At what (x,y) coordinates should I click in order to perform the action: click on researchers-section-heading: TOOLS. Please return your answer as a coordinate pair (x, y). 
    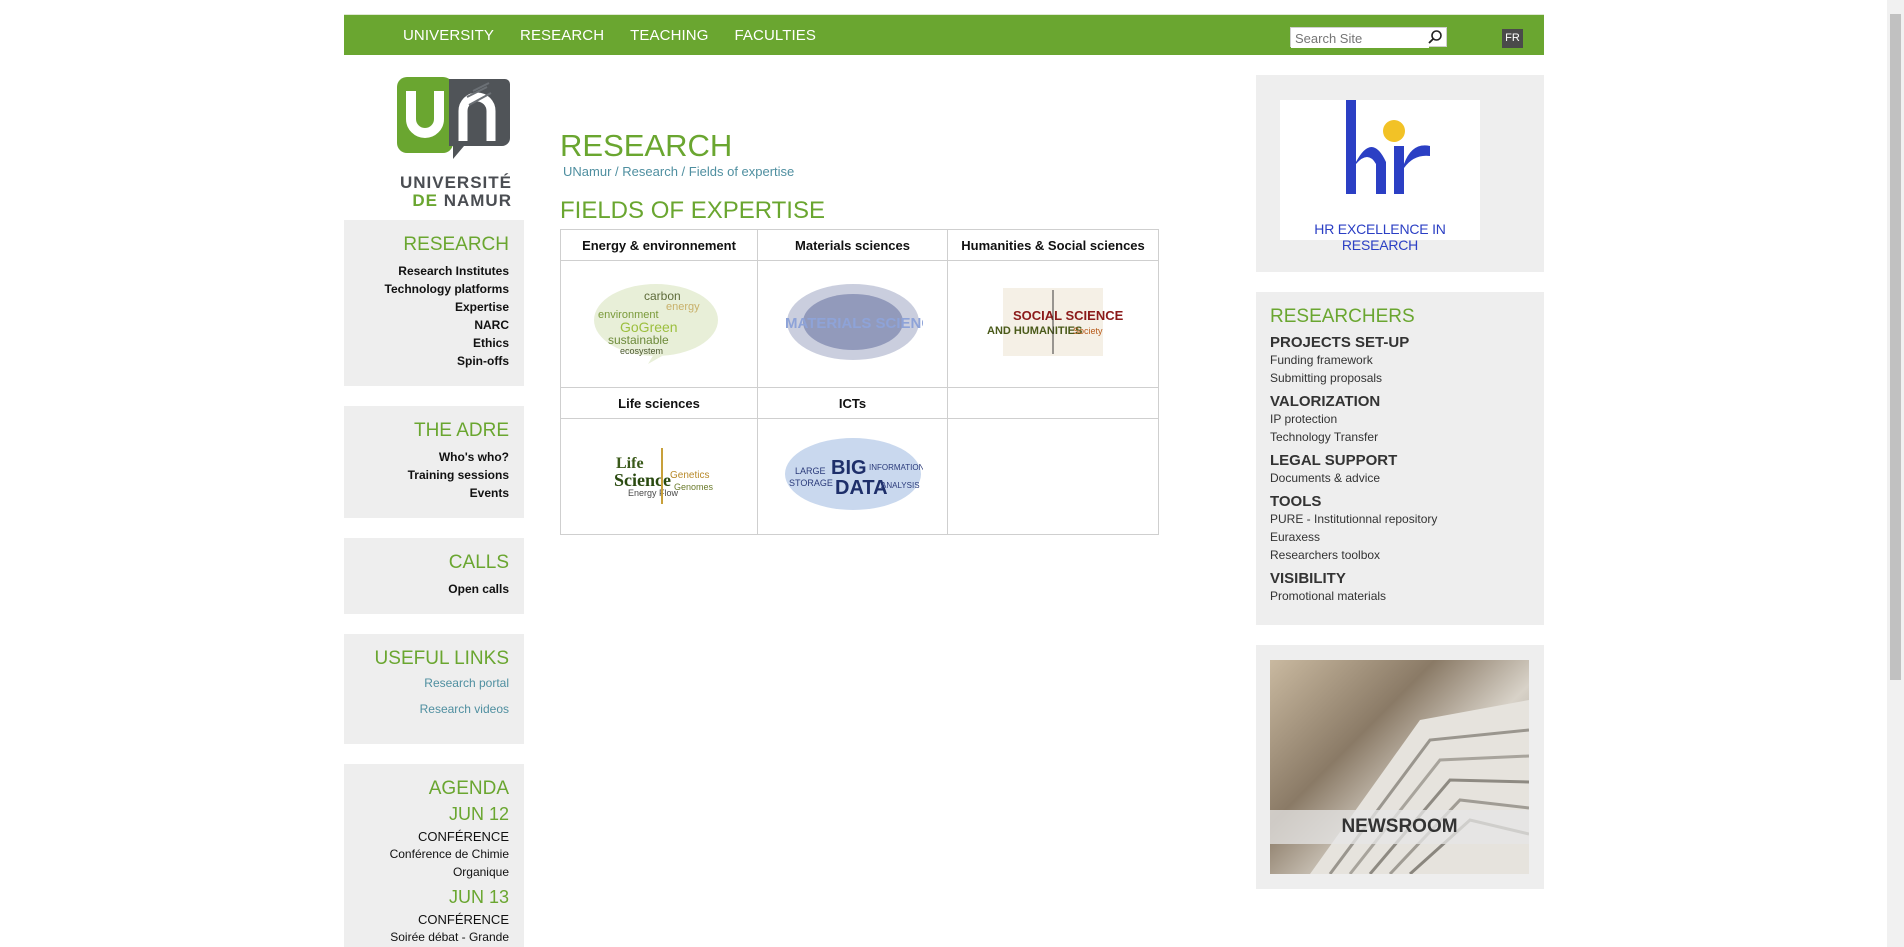
    Looking at the image, I should click on (1296, 501).